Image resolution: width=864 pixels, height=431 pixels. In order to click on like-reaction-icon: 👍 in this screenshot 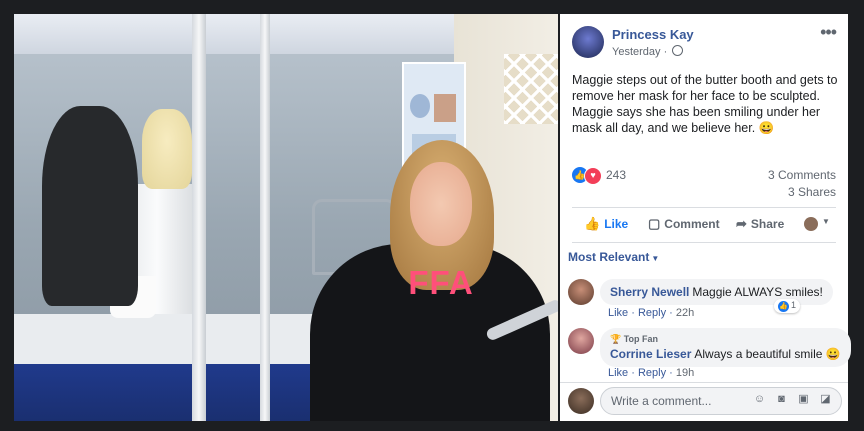, I will do `click(783, 306)`.